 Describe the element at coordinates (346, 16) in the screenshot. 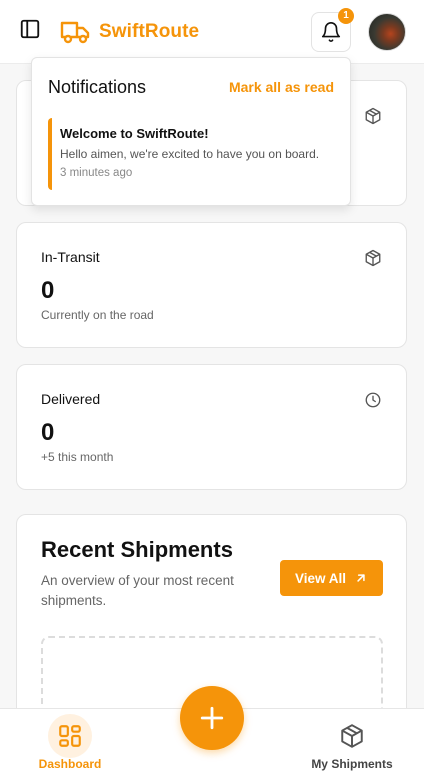

I see `notification-count-badge: 1` at that location.